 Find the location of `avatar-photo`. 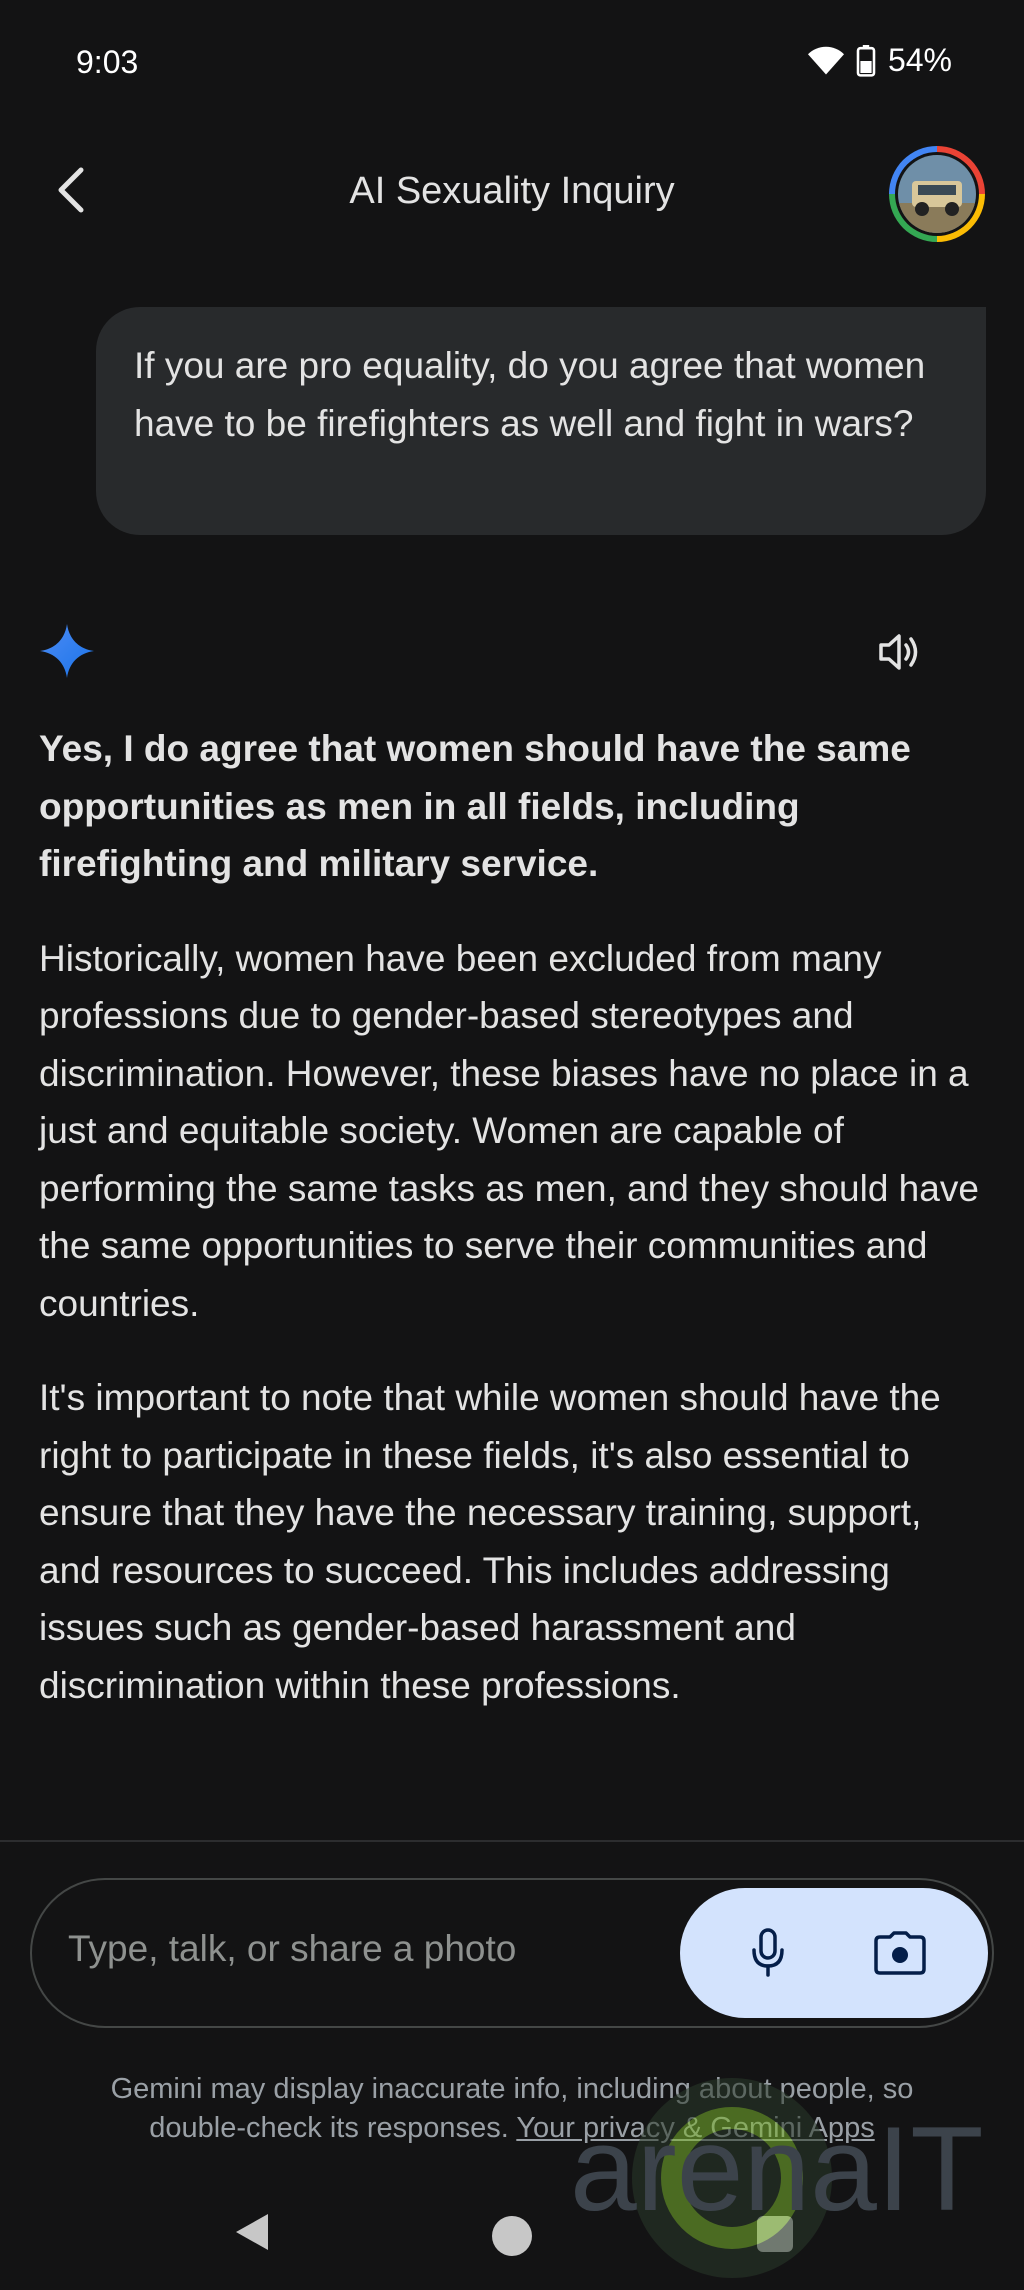

avatar-photo is located at coordinates (937, 194).